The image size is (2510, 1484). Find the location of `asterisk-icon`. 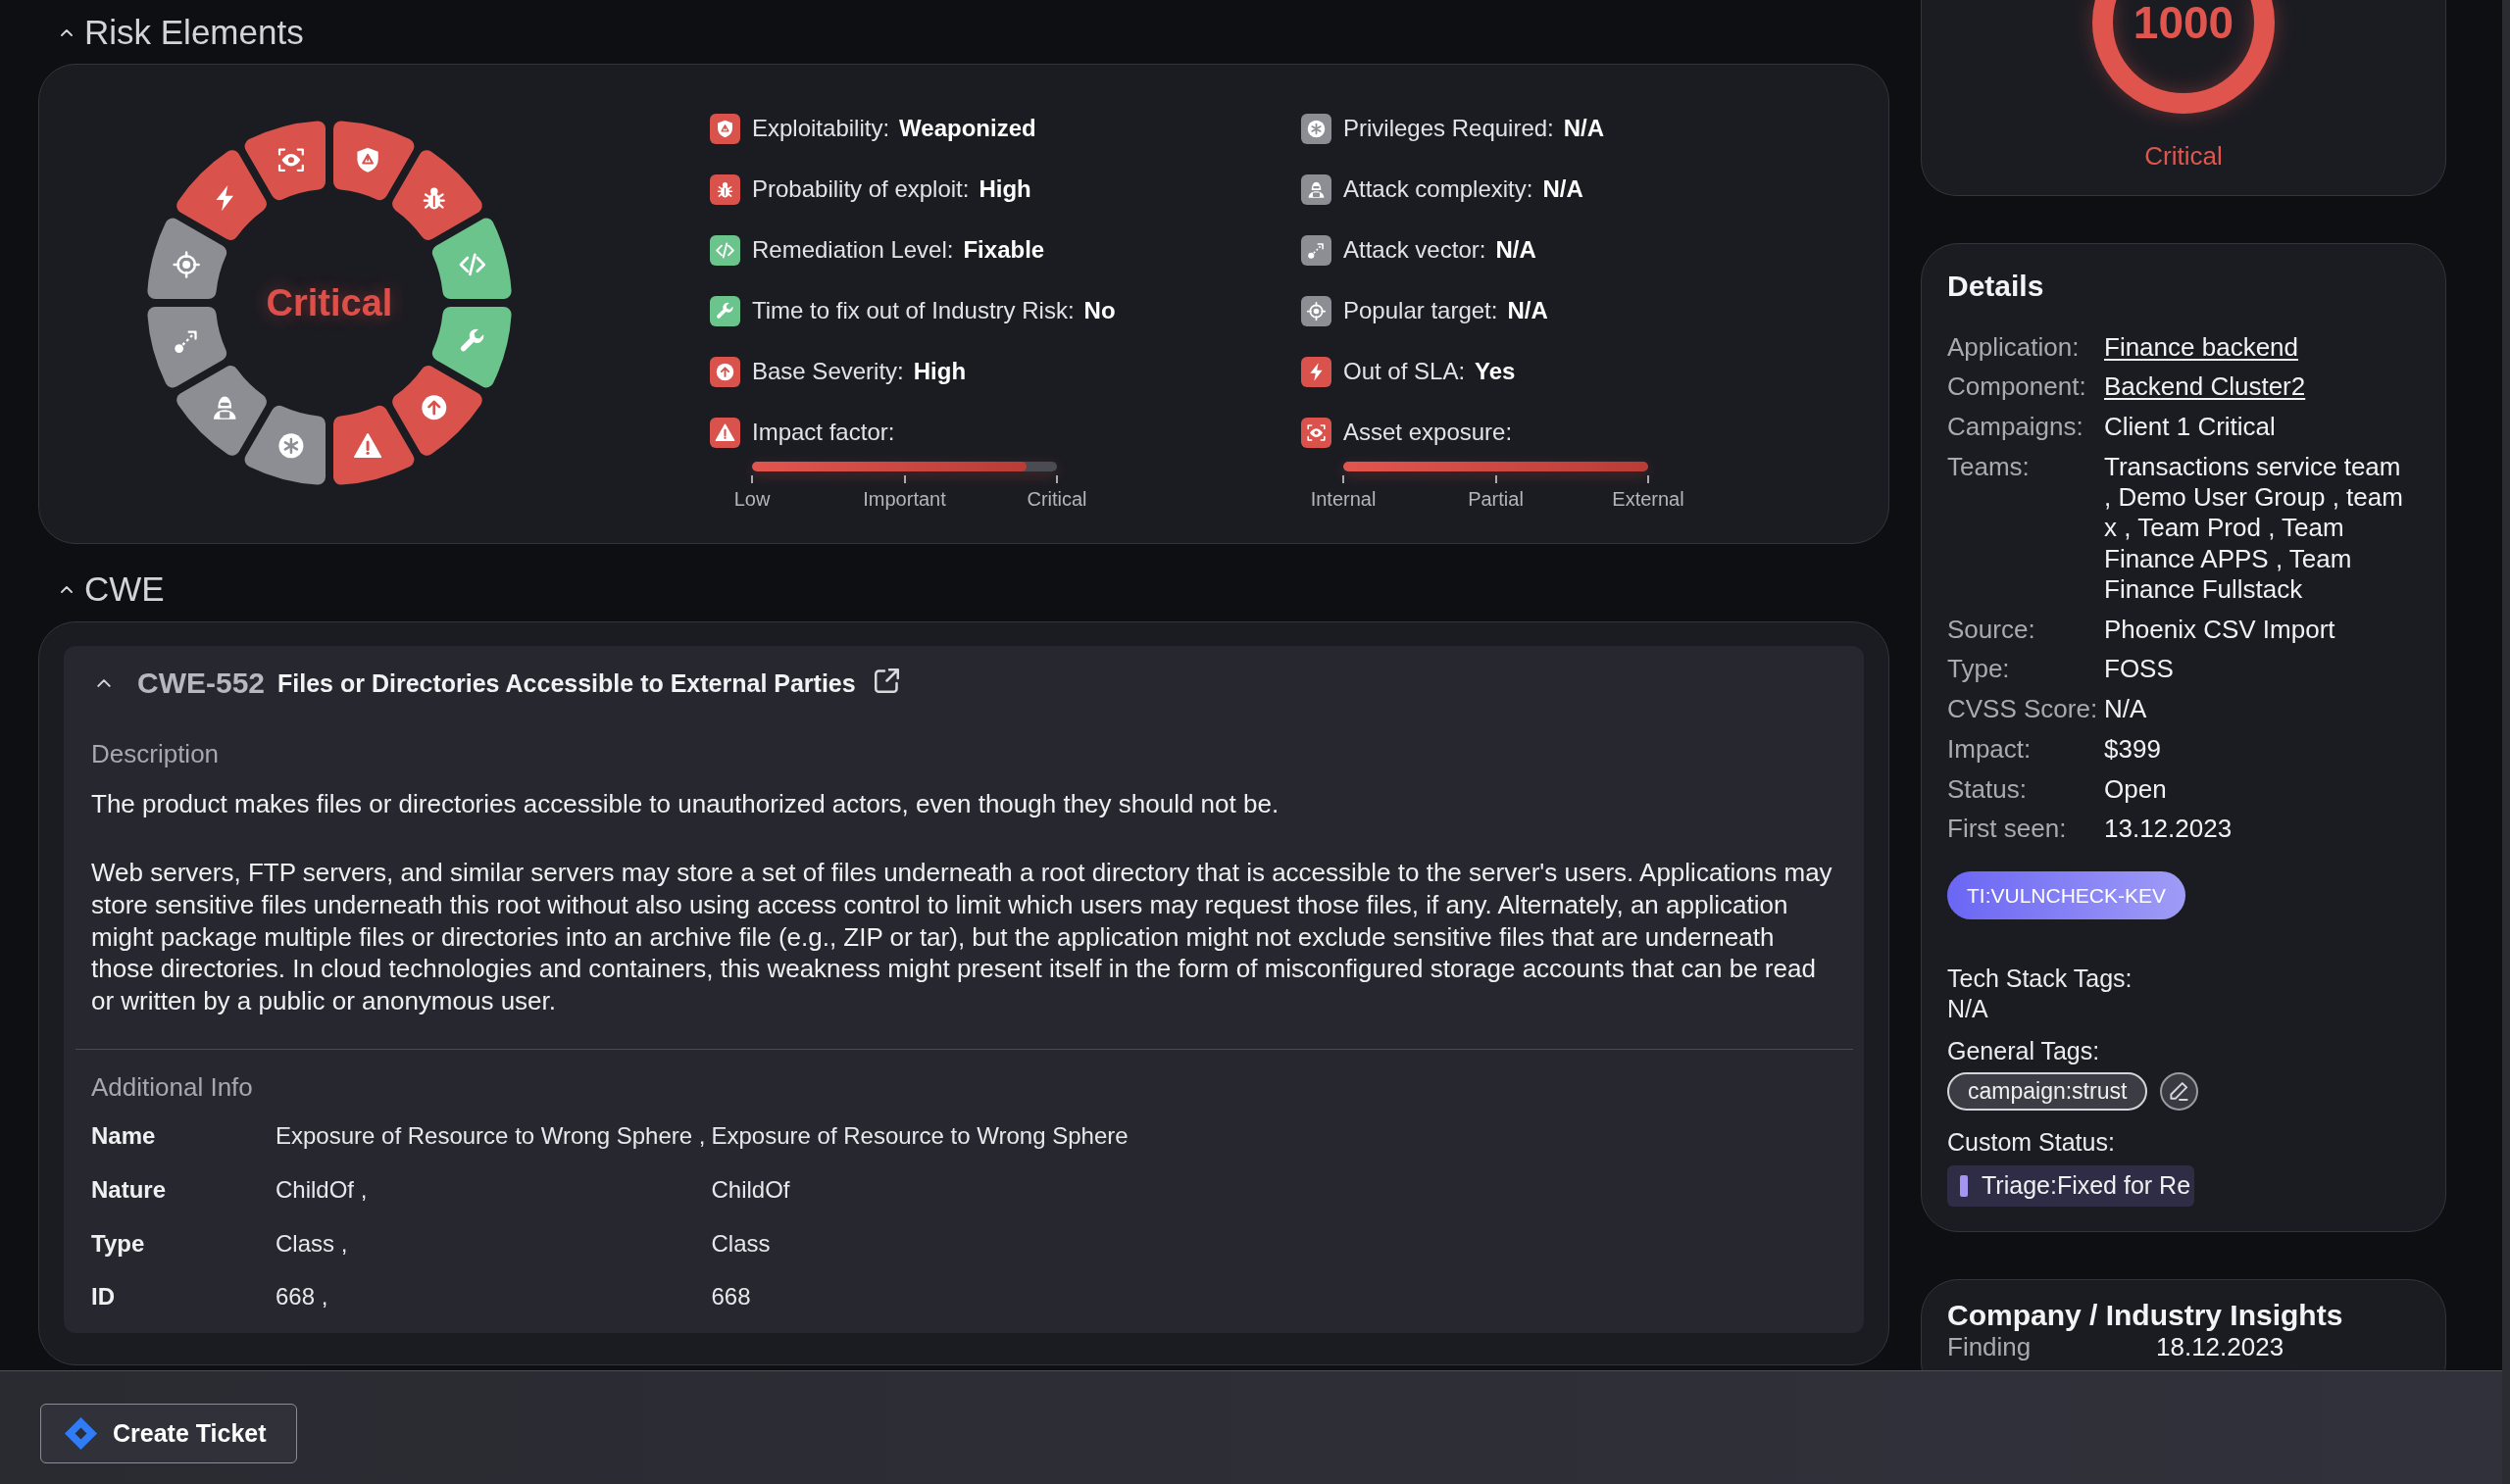

asterisk-icon is located at coordinates (291, 446).